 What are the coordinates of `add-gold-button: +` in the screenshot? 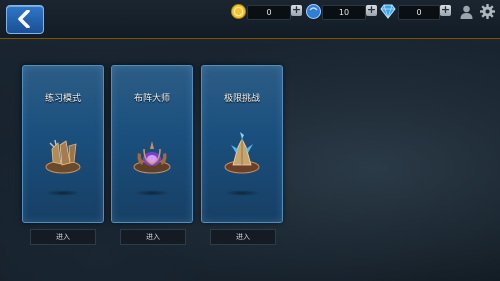 It's located at (296, 10).